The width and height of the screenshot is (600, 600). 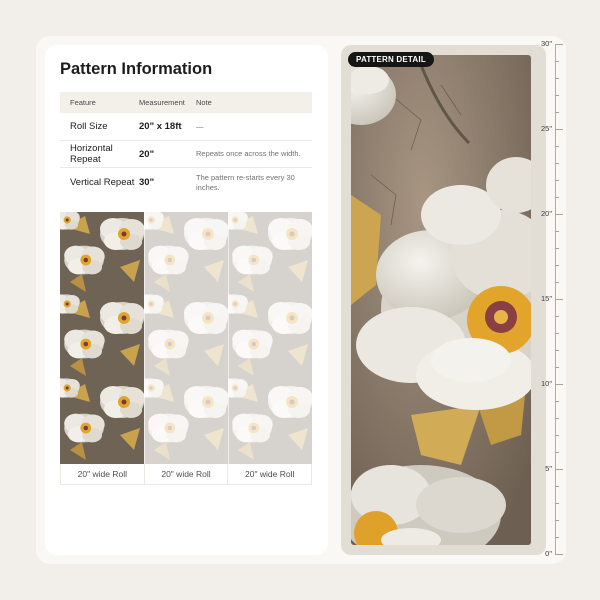 What do you see at coordinates (548, 553) in the screenshot?
I see `ruler-label: 0"` at bounding box center [548, 553].